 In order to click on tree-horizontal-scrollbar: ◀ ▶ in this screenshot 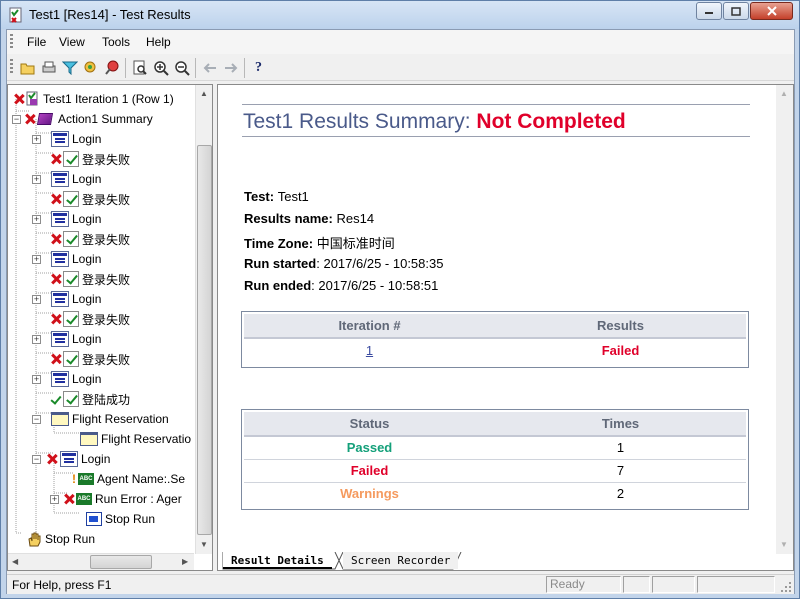, I will do `click(101, 561)`.